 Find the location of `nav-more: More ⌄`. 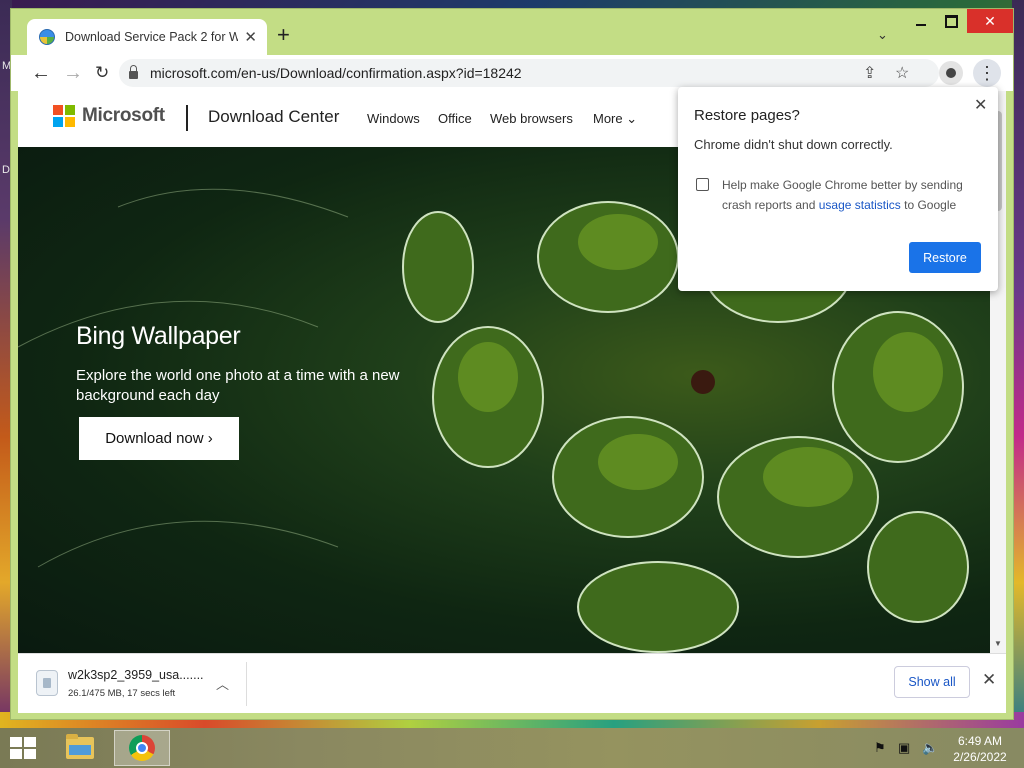

nav-more: More ⌄ is located at coordinates (615, 119).